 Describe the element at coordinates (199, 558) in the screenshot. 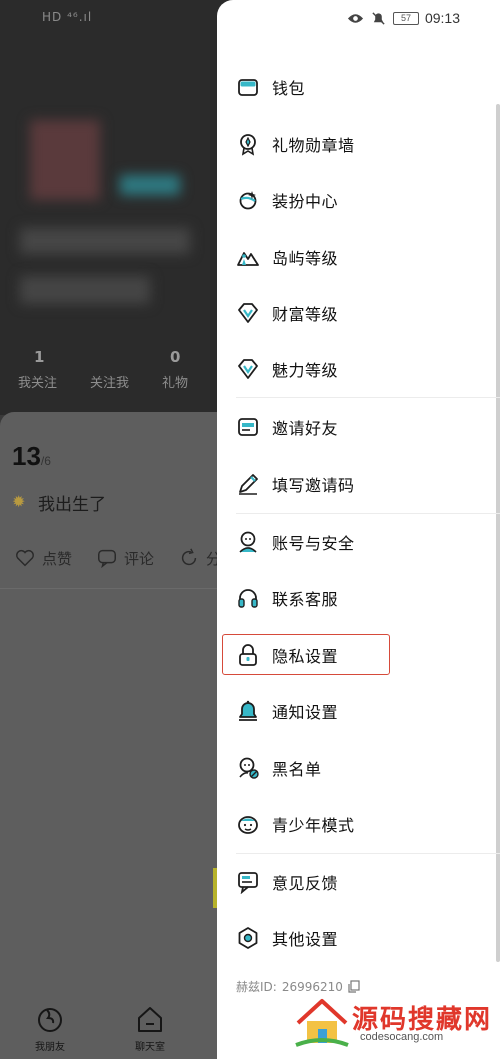

I see `share-button: 分` at that location.